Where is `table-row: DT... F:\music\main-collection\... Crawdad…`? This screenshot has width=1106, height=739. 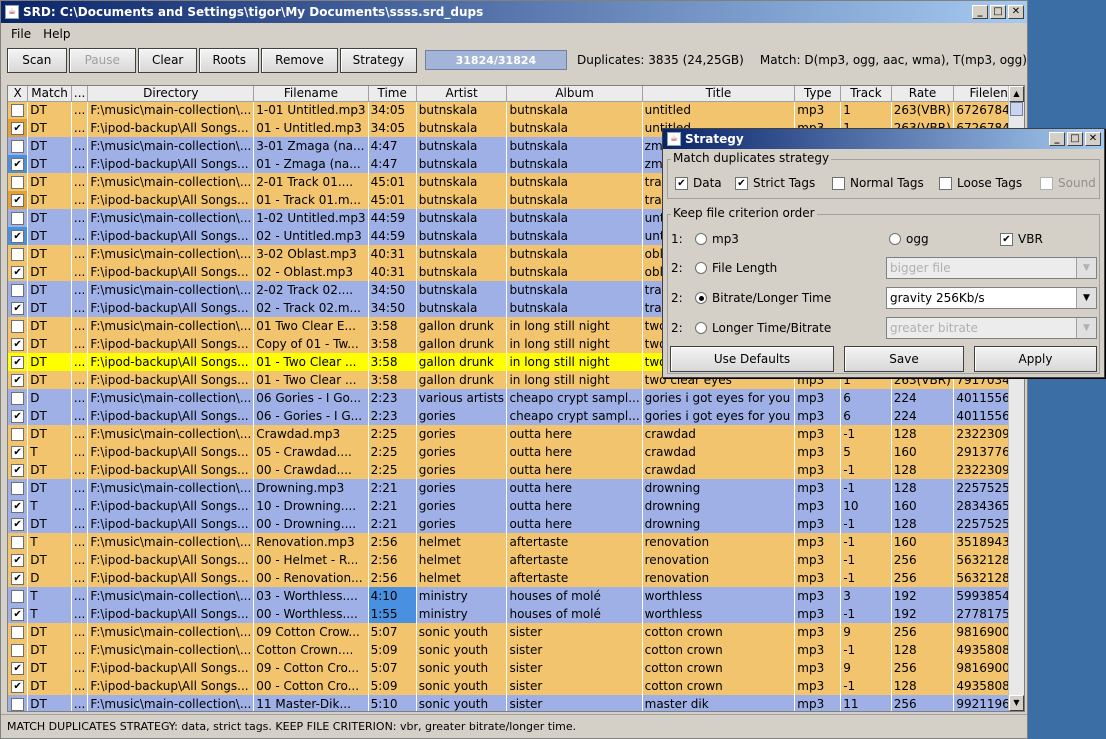
table-row: DT... F:\music\main-collection\... Crawdad… is located at coordinates (516, 434).